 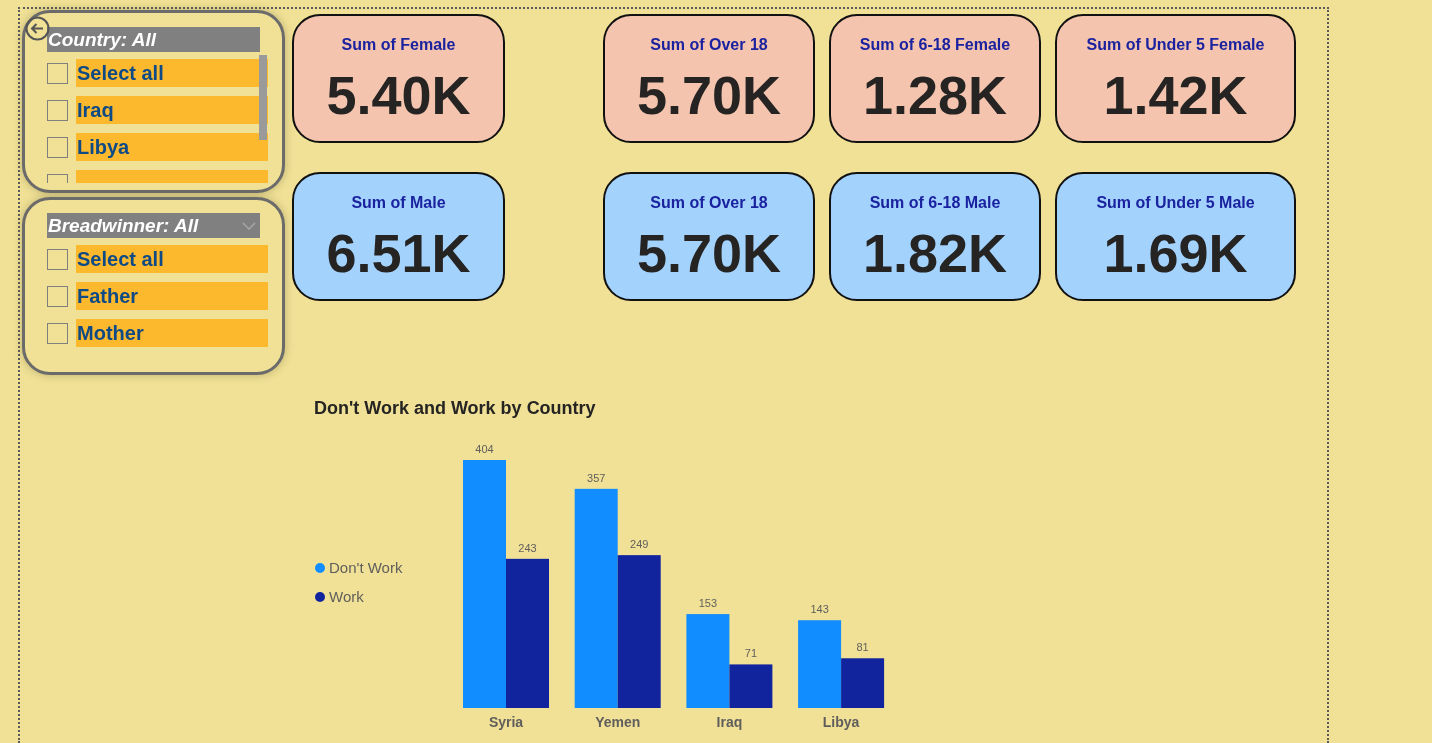 What do you see at coordinates (398, 253) in the screenshot?
I see `kpi-value: 6.51K` at bounding box center [398, 253].